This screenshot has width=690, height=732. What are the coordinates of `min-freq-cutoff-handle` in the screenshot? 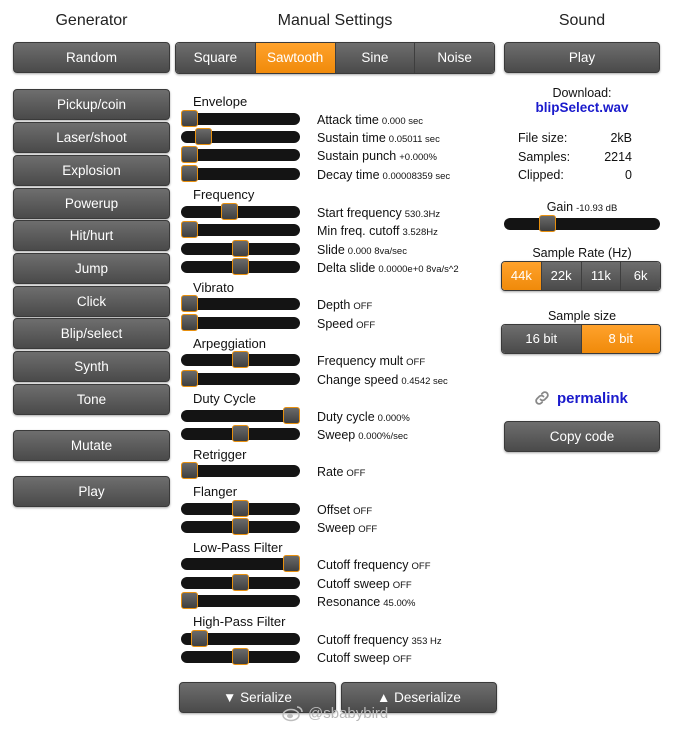 It's located at (189, 229).